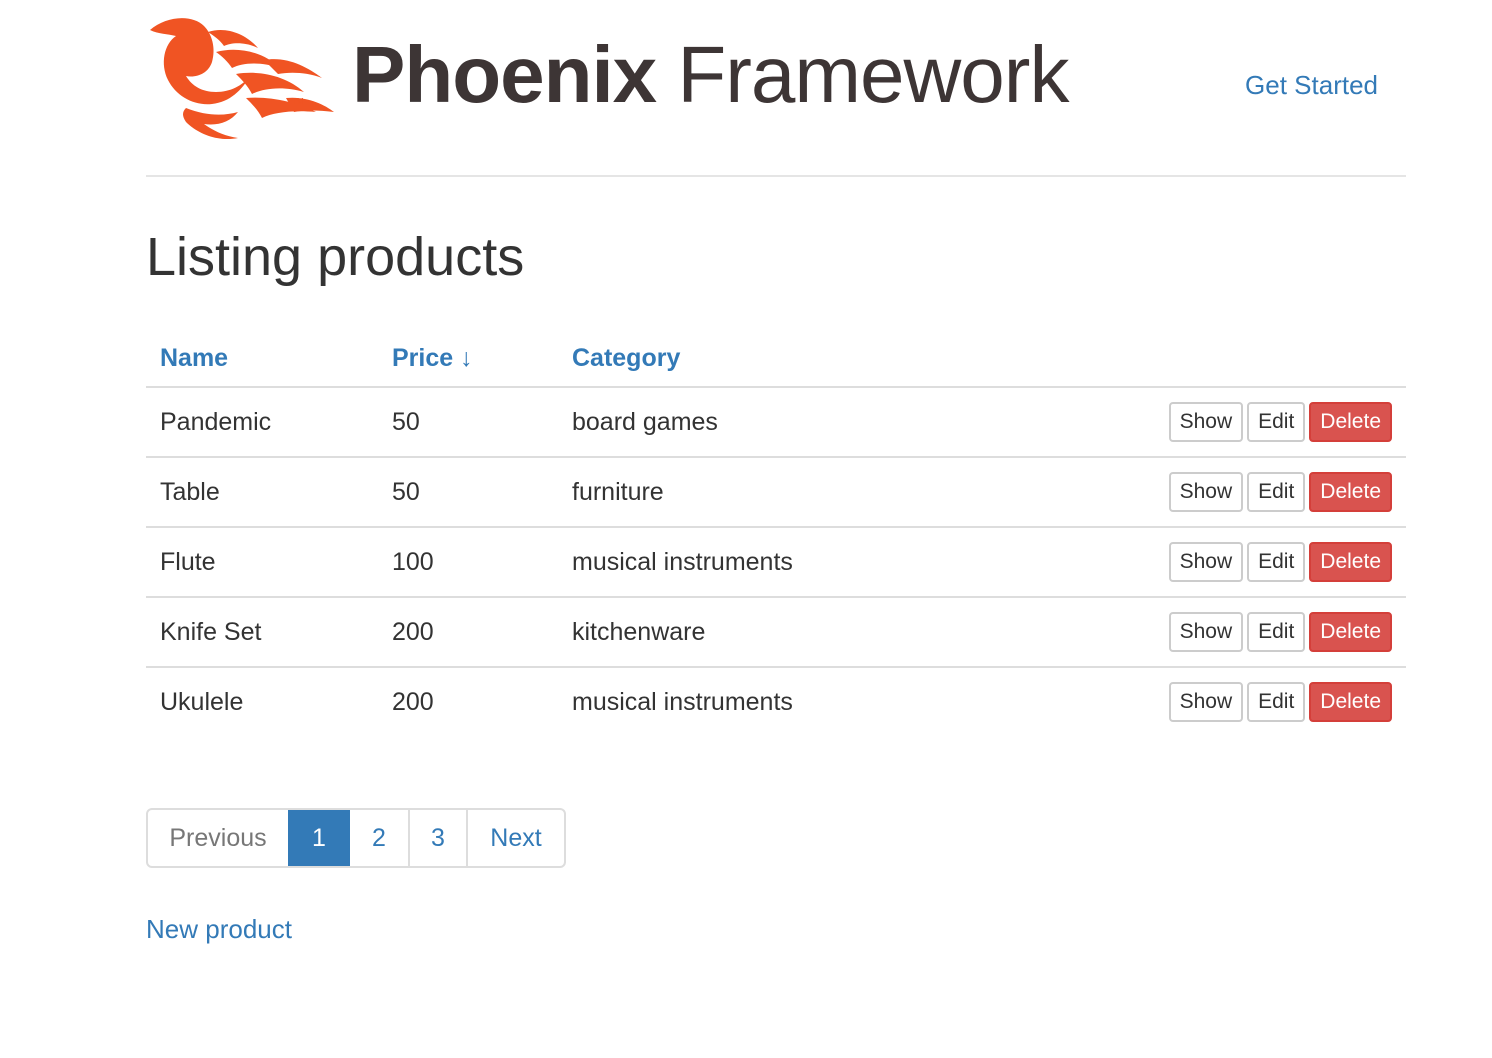 The width and height of the screenshot is (1492, 1058). Describe the element at coordinates (262, 562) in the screenshot. I see `cell-name: Flute` at that location.